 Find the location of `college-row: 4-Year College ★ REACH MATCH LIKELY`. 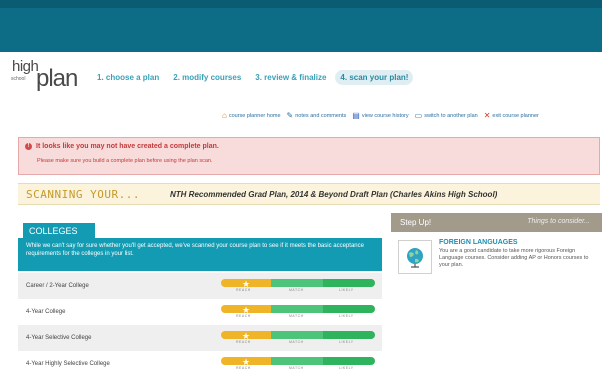

college-row: 4-Year College ★ REACH MATCH LIKELY is located at coordinates (200, 312).